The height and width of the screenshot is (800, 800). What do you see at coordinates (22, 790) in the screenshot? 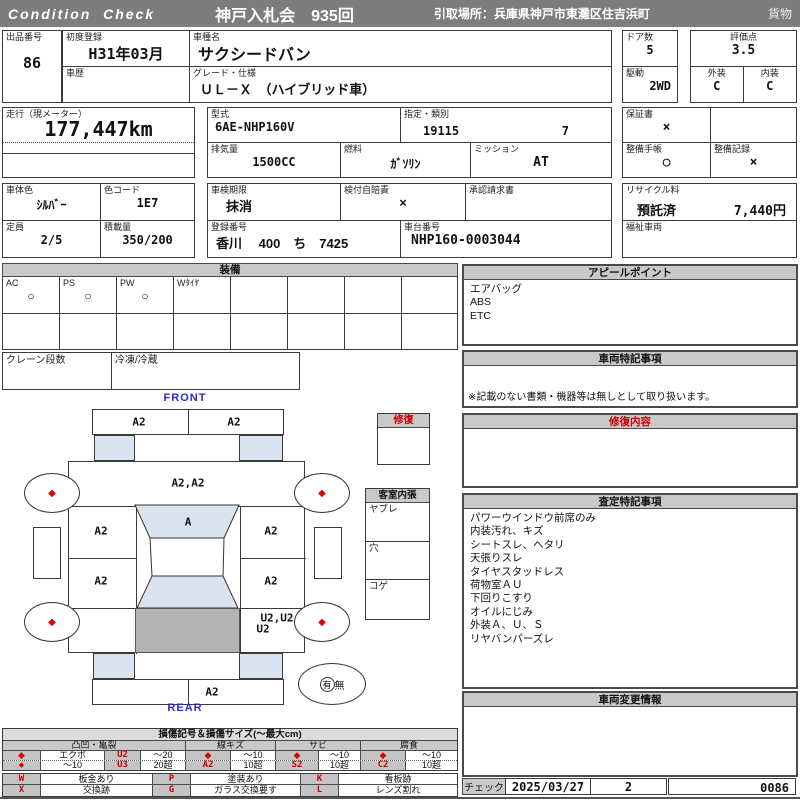
I see `legend-symbol: X` at bounding box center [22, 790].